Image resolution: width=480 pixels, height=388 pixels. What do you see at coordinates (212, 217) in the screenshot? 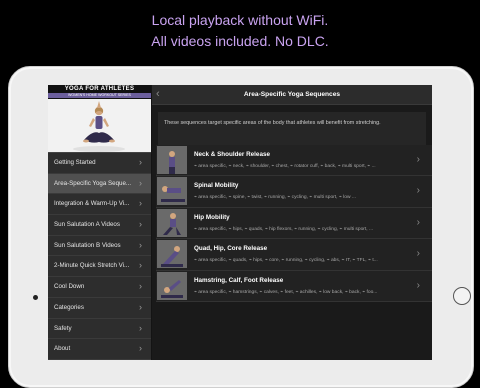
I see `sequence-title: Hip Mobility` at bounding box center [212, 217].